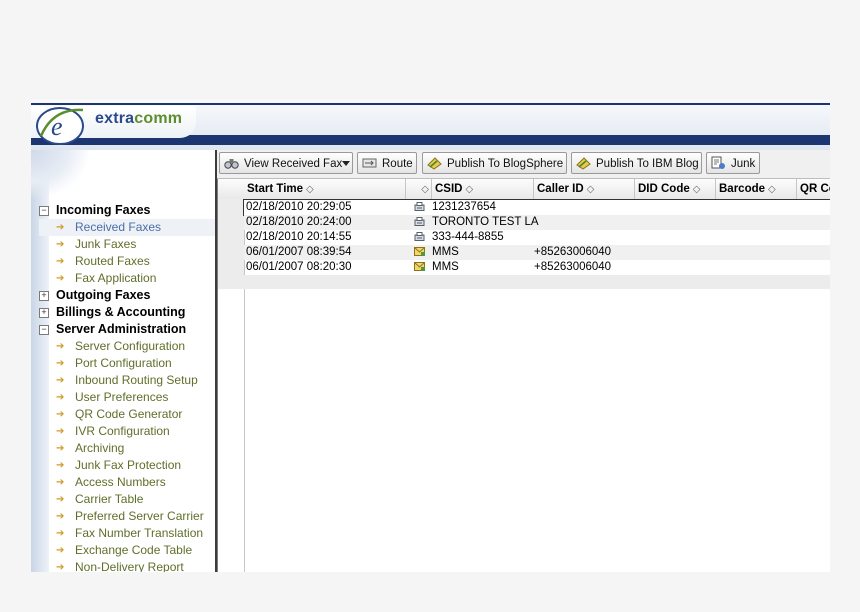 This screenshot has height=612, width=860. What do you see at coordinates (325, 189) in the screenshot?
I see `column-header-start-time: Start Time ◇` at bounding box center [325, 189].